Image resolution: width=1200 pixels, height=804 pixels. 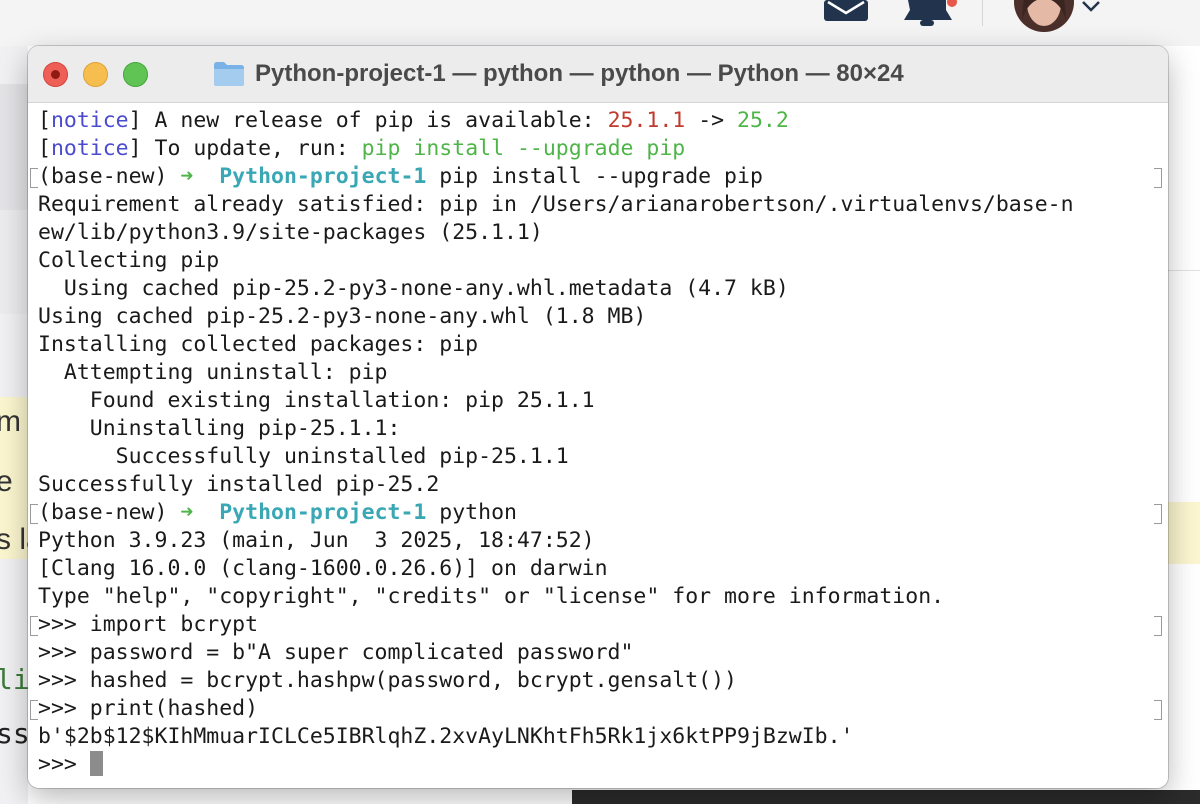 What do you see at coordinates (471, 512) in the screenshot?
I see `prompt-command: python` at bounding box center [471, 512].